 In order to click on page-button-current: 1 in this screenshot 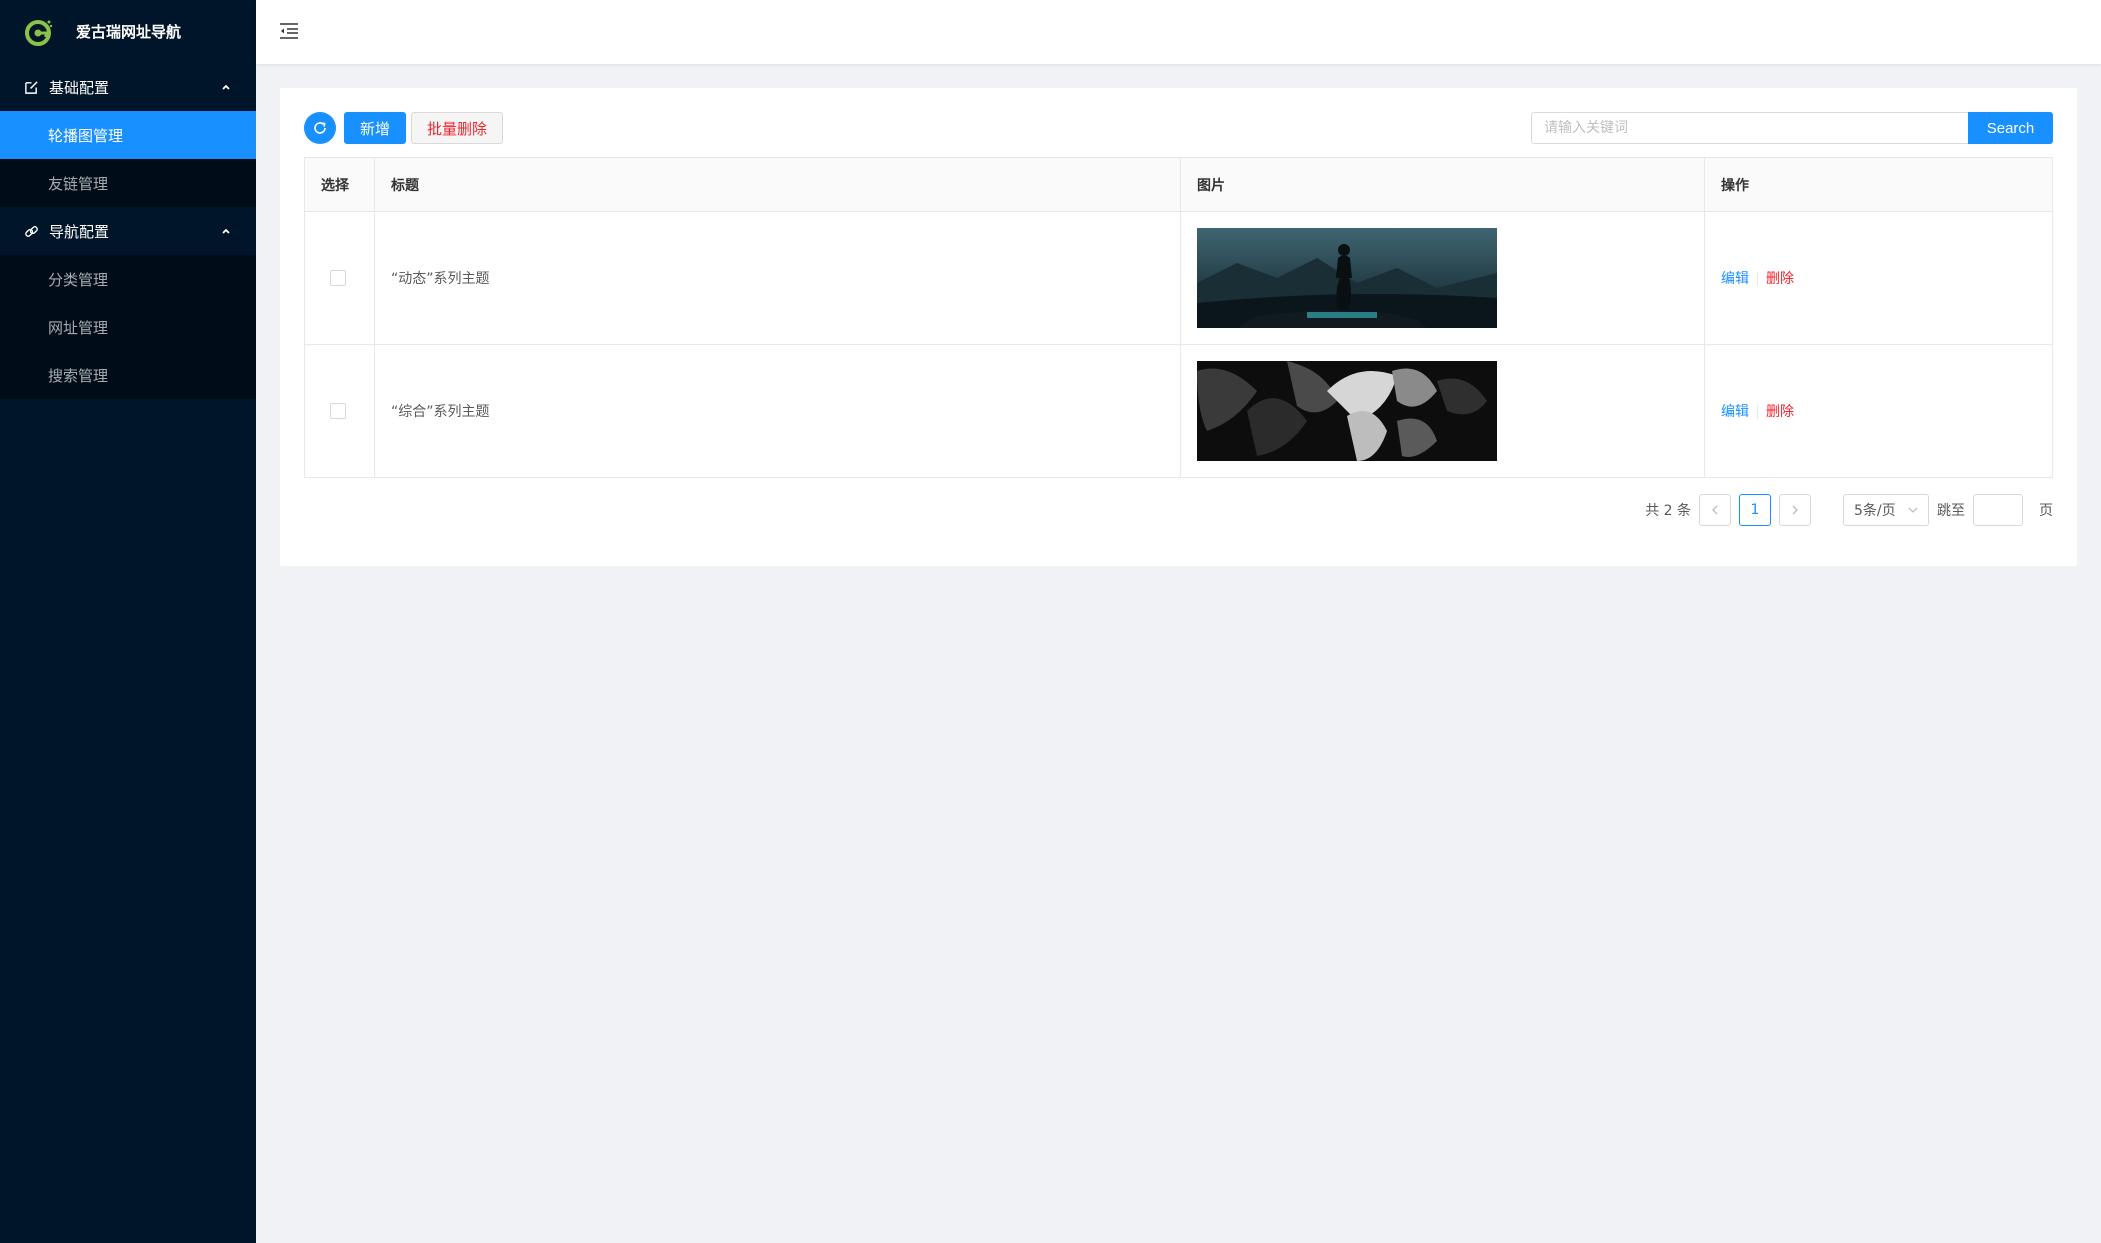, I will do `click(1755, 510)`.